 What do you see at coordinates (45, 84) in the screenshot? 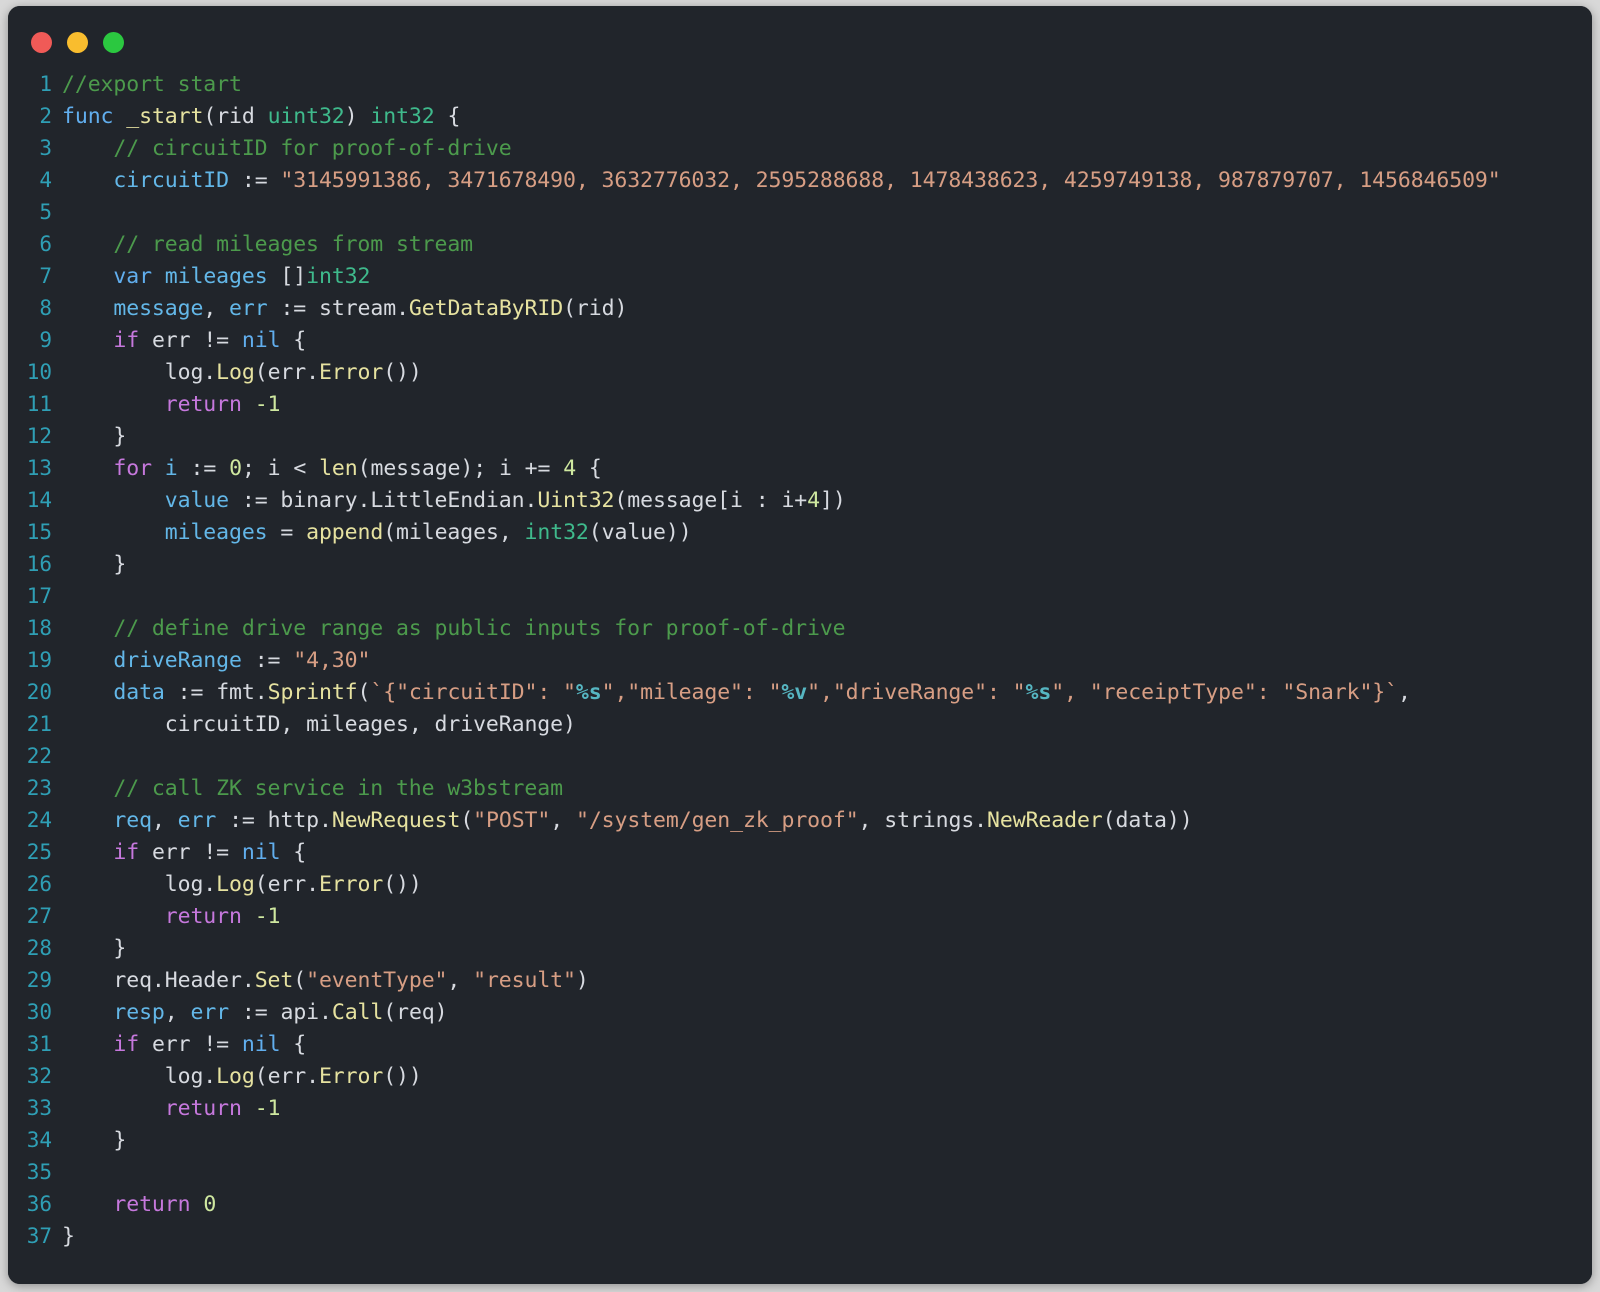
I see `line-number: 1` at bounding box center [45, 84].